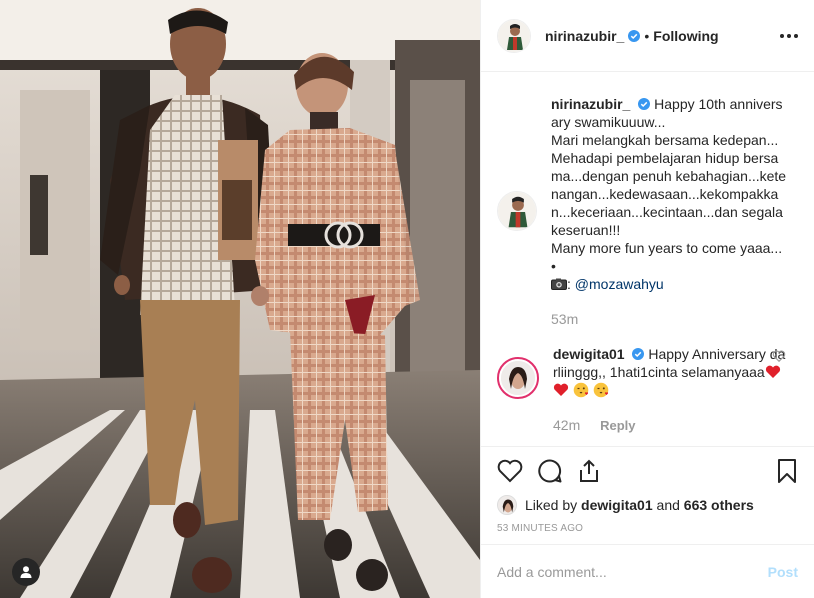  Describe the element at coordinates (783, 572) in the screenshot. I see `post-comment-button: Post` at that location.